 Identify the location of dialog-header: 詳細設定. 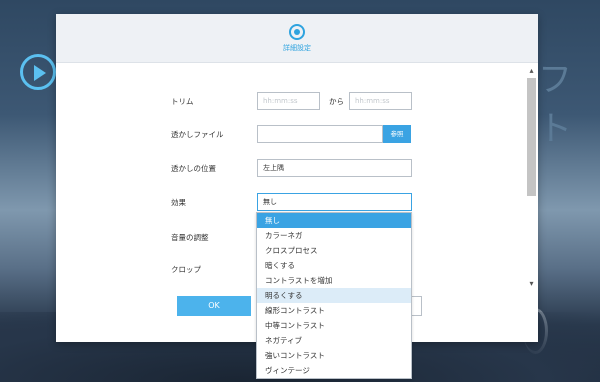
(297, 38).